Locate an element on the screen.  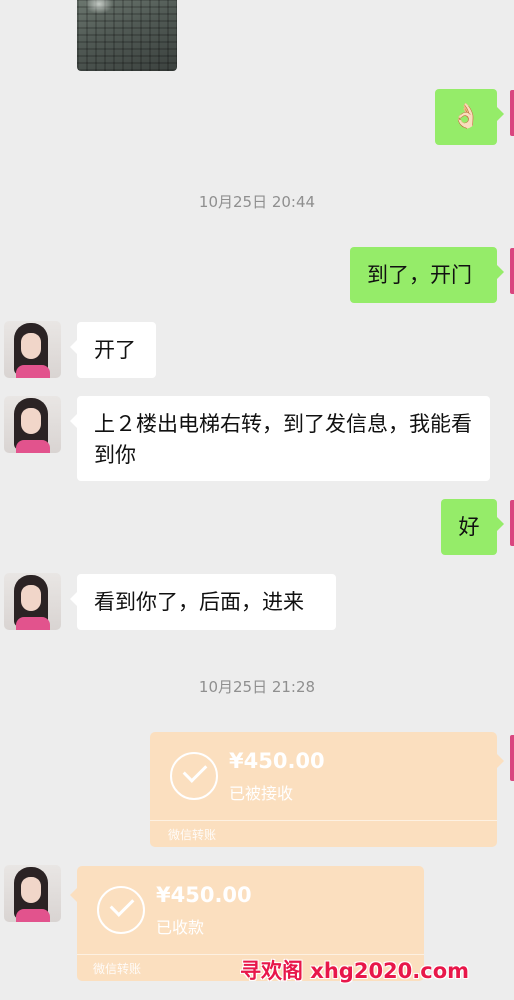
image-message-thumbnail is located at coordinates (127, 35).